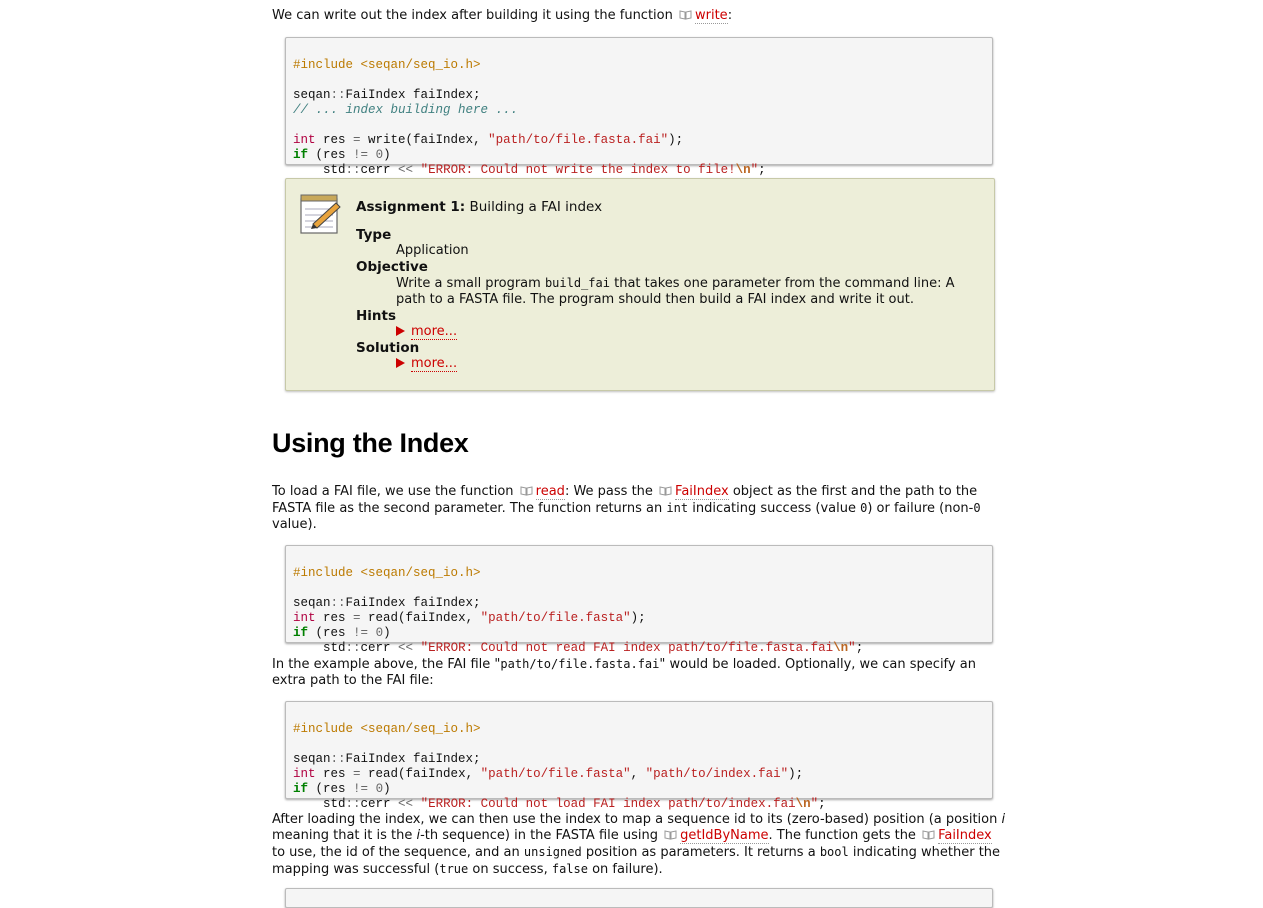 Image resolution: width=1263 pixels, height=908 pixels. I want to click on objective-label: Objective, so click(392, 267).